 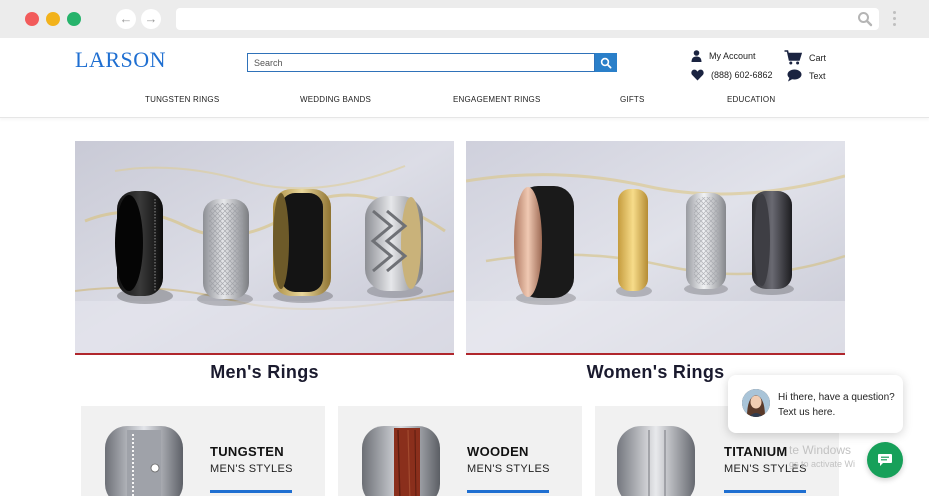 What do you see at coordinates (793, 57) in the screenshot?
I see `cart-icon` at bounding box center [793, 57].